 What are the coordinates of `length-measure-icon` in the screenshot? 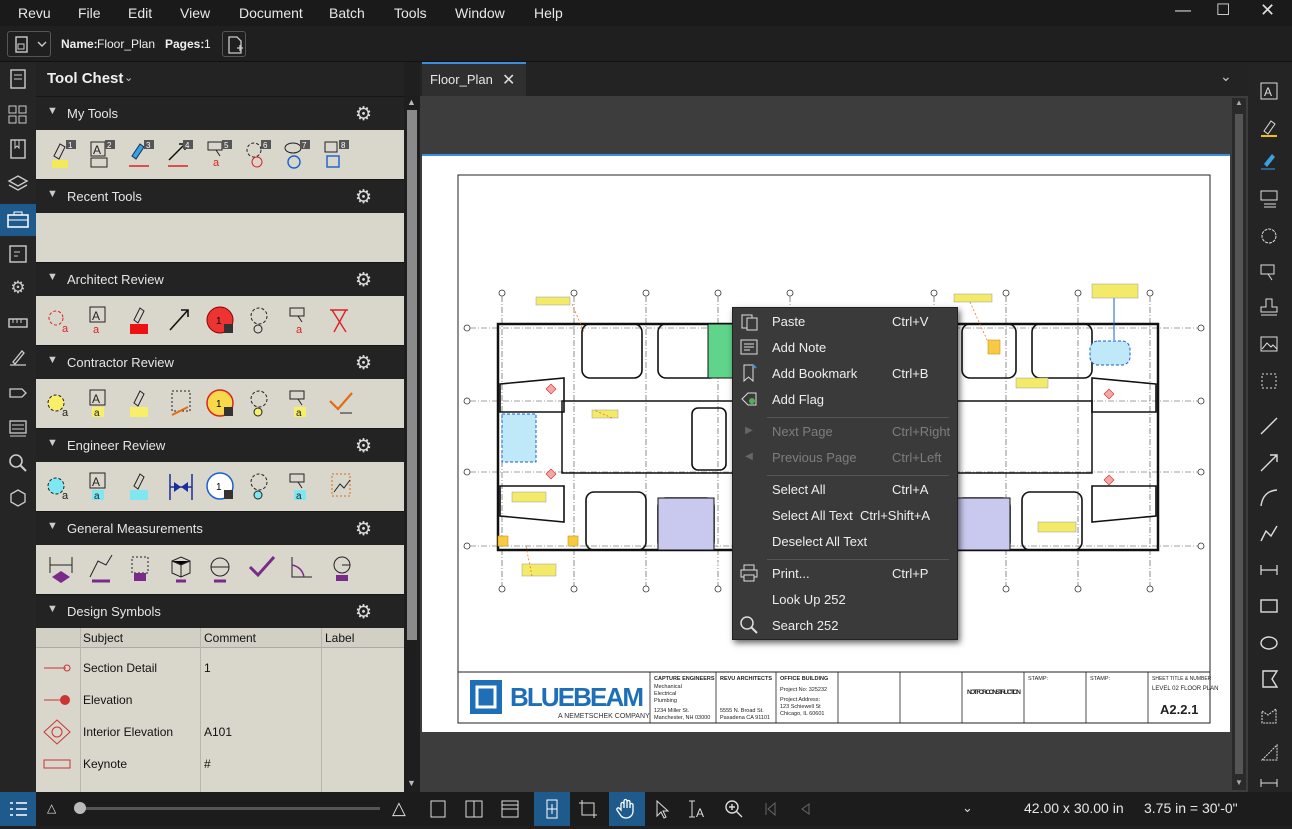 It's located at (61, 569).